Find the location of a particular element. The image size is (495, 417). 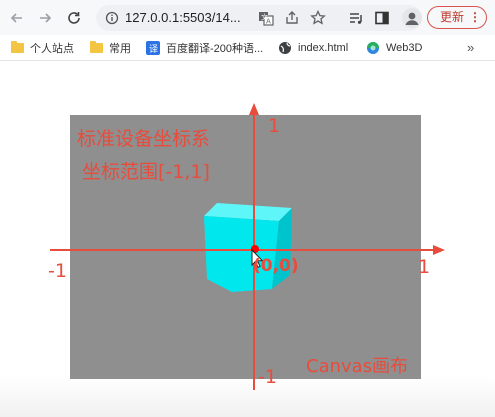

cyan-cube is located at coordinates (248, 247).